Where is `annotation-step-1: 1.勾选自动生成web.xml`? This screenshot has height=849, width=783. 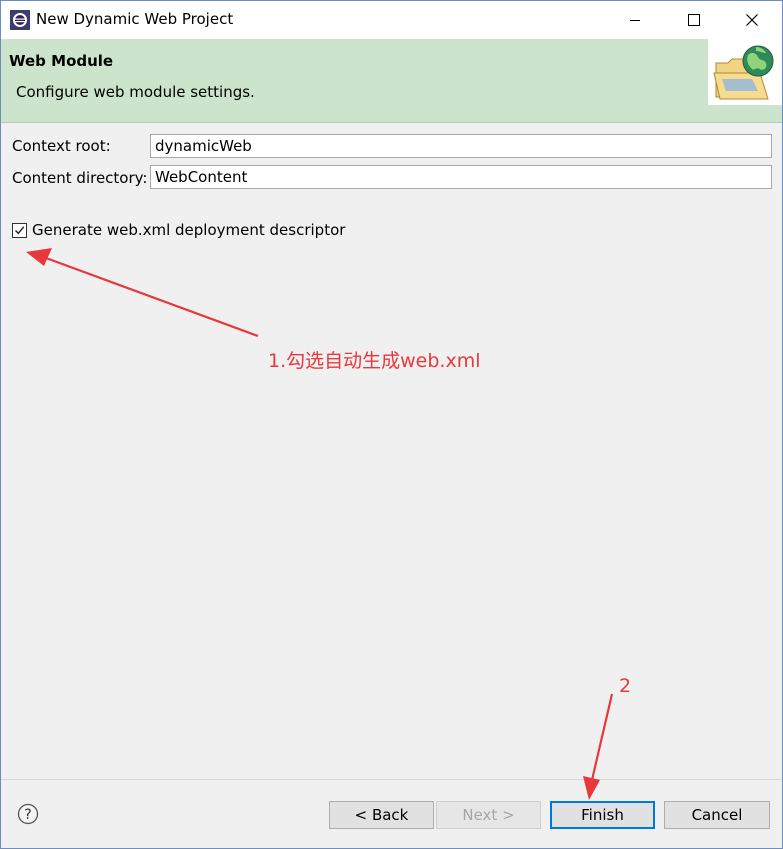
annotation-step-1: 1.勾选自动生成web.xml is located at coordinates (374, 361).